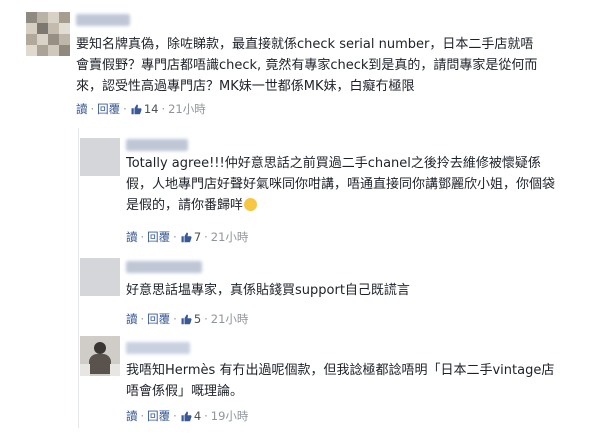  What do you see at coordinates (197, 319) in the screenshot?
I see `like-count: 5` at bounding box center [197, 319].